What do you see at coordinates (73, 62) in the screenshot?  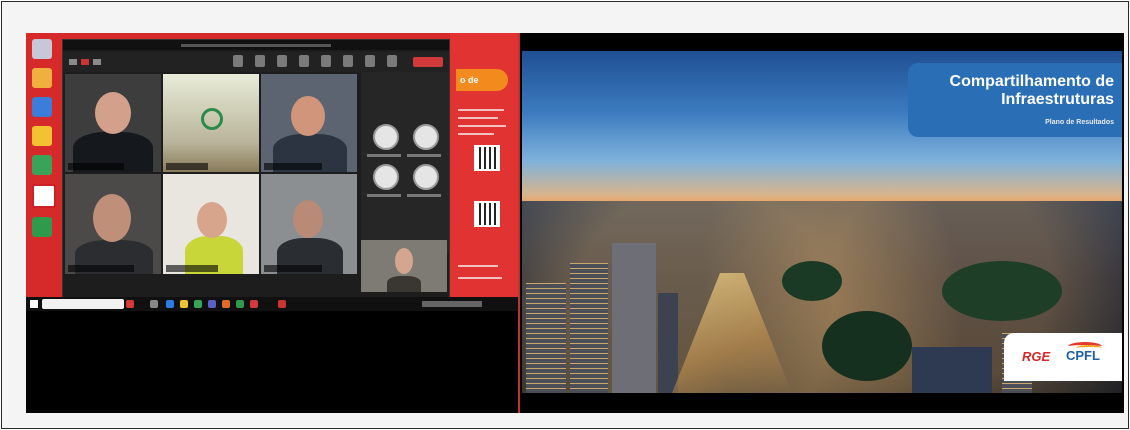 I see `participants-icon` at bounding box center [73, 62].